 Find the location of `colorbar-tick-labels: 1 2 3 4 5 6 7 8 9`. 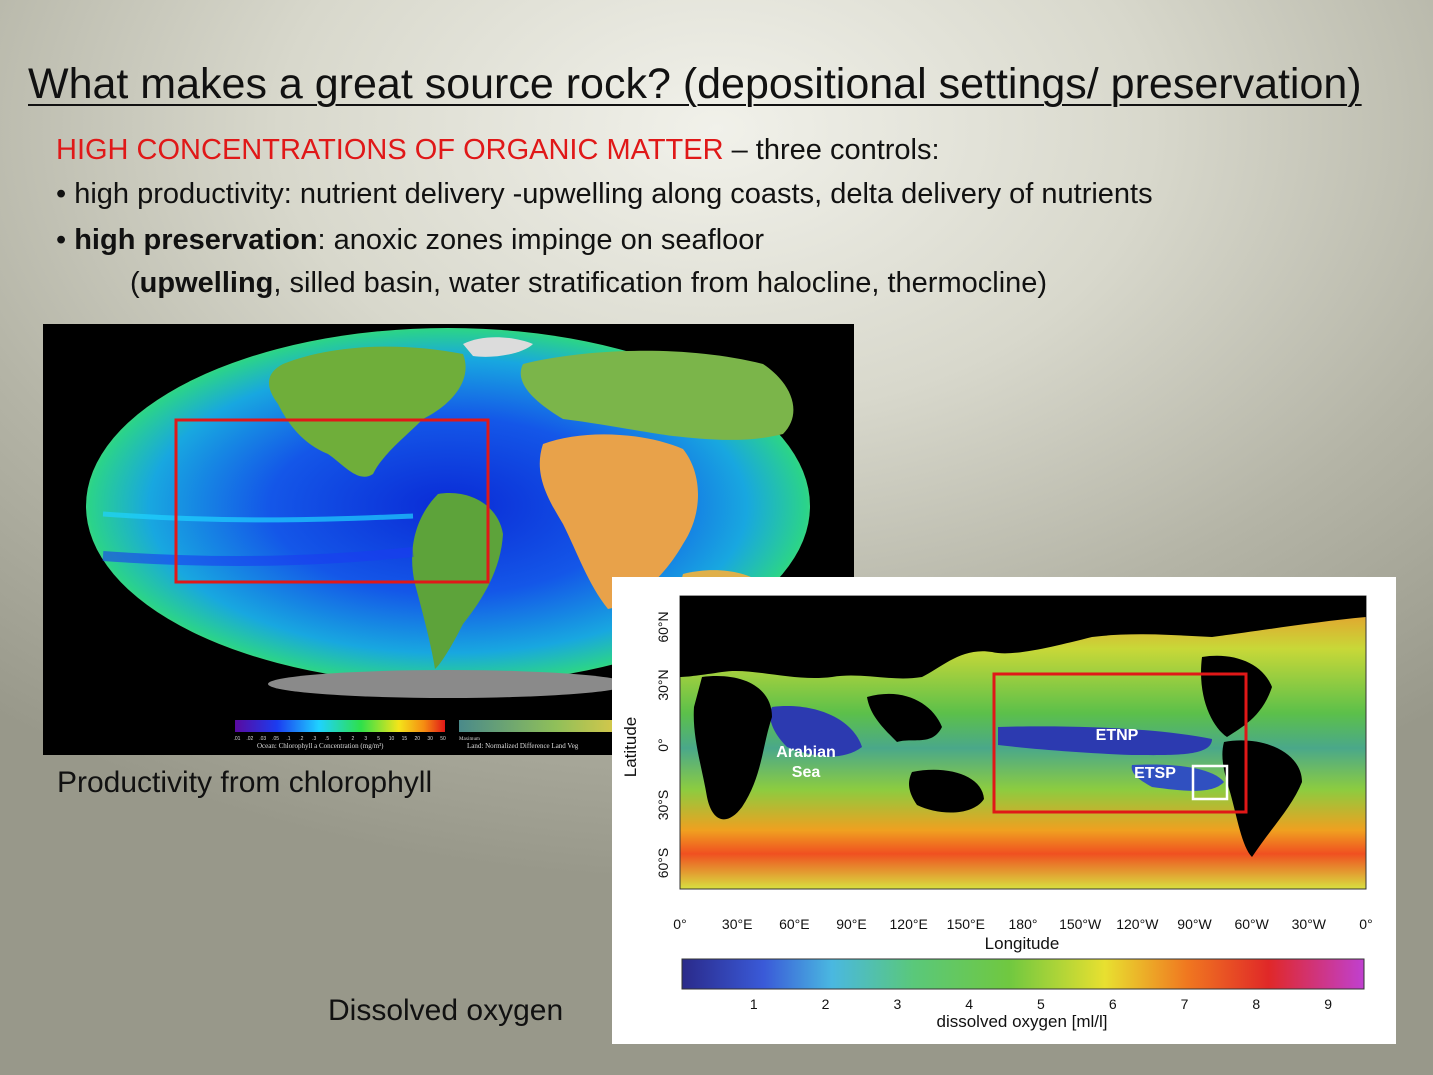

colorbar-tick-labels: 1 2 3 4 5 6 7 8 9 is located at coordinates (1041, 1004).